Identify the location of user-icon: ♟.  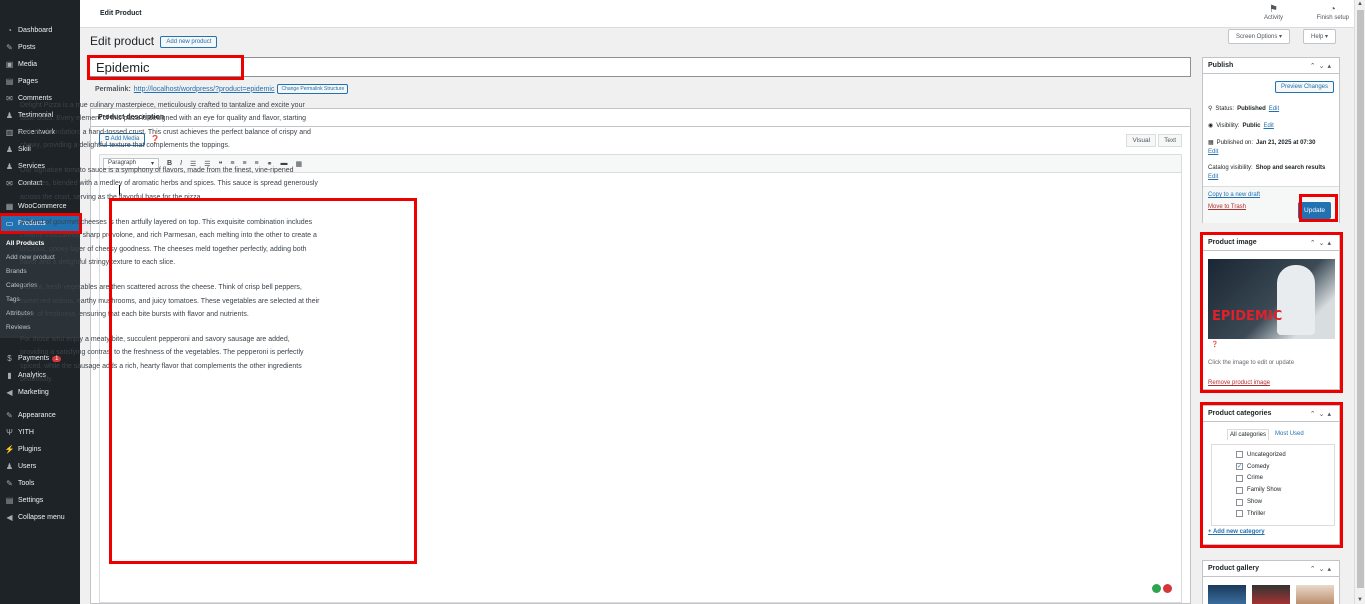
(9, 166).